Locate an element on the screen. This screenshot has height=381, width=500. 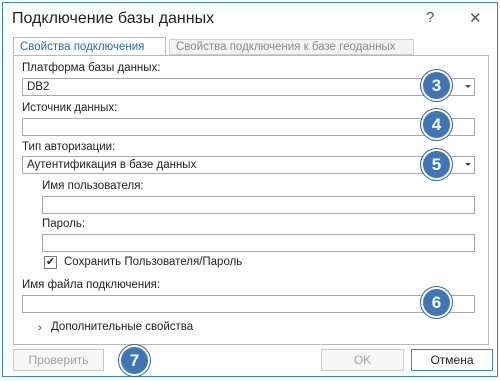
cancel-button: Отмена is located at coordinates (452, 360).